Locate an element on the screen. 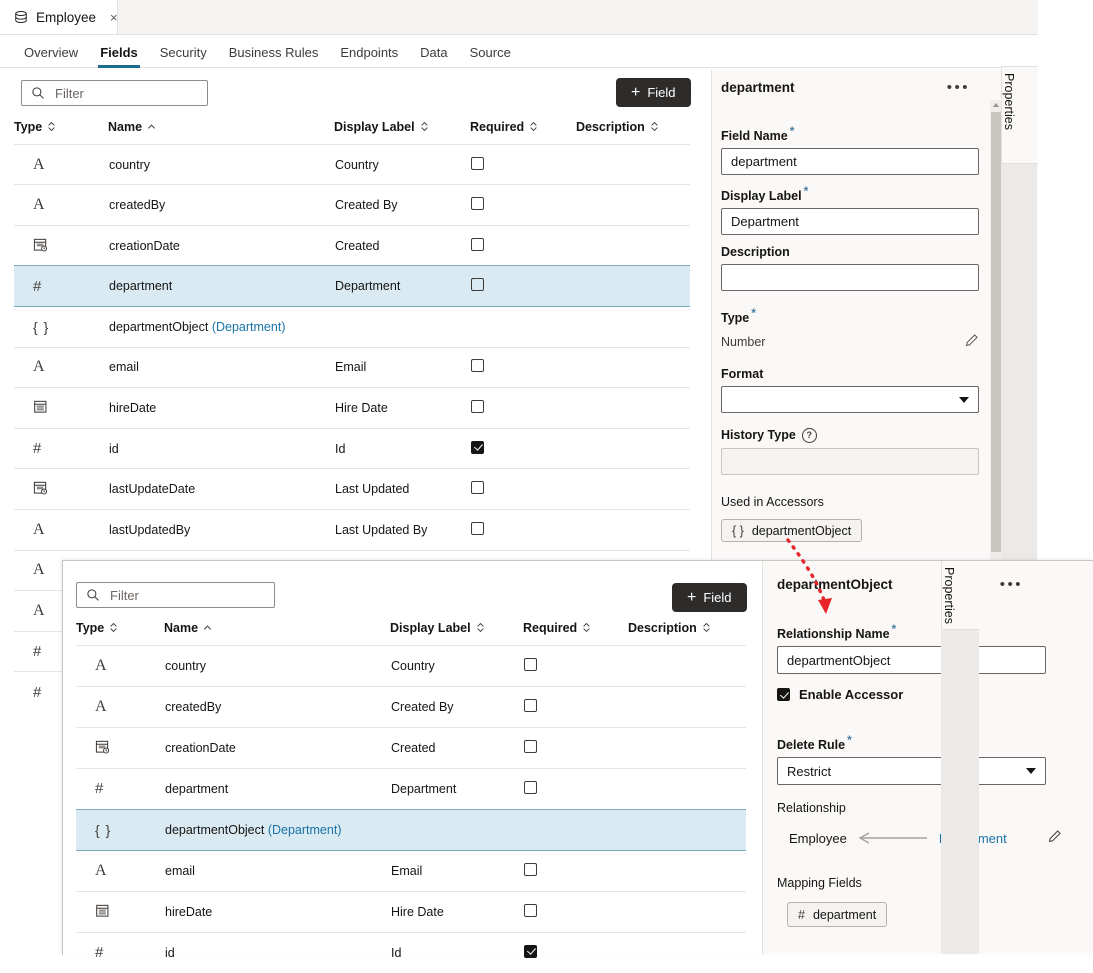 This screenshot has width=1093, height=973. nav-tab-overview: Overview is located at coordinates (51, 56).